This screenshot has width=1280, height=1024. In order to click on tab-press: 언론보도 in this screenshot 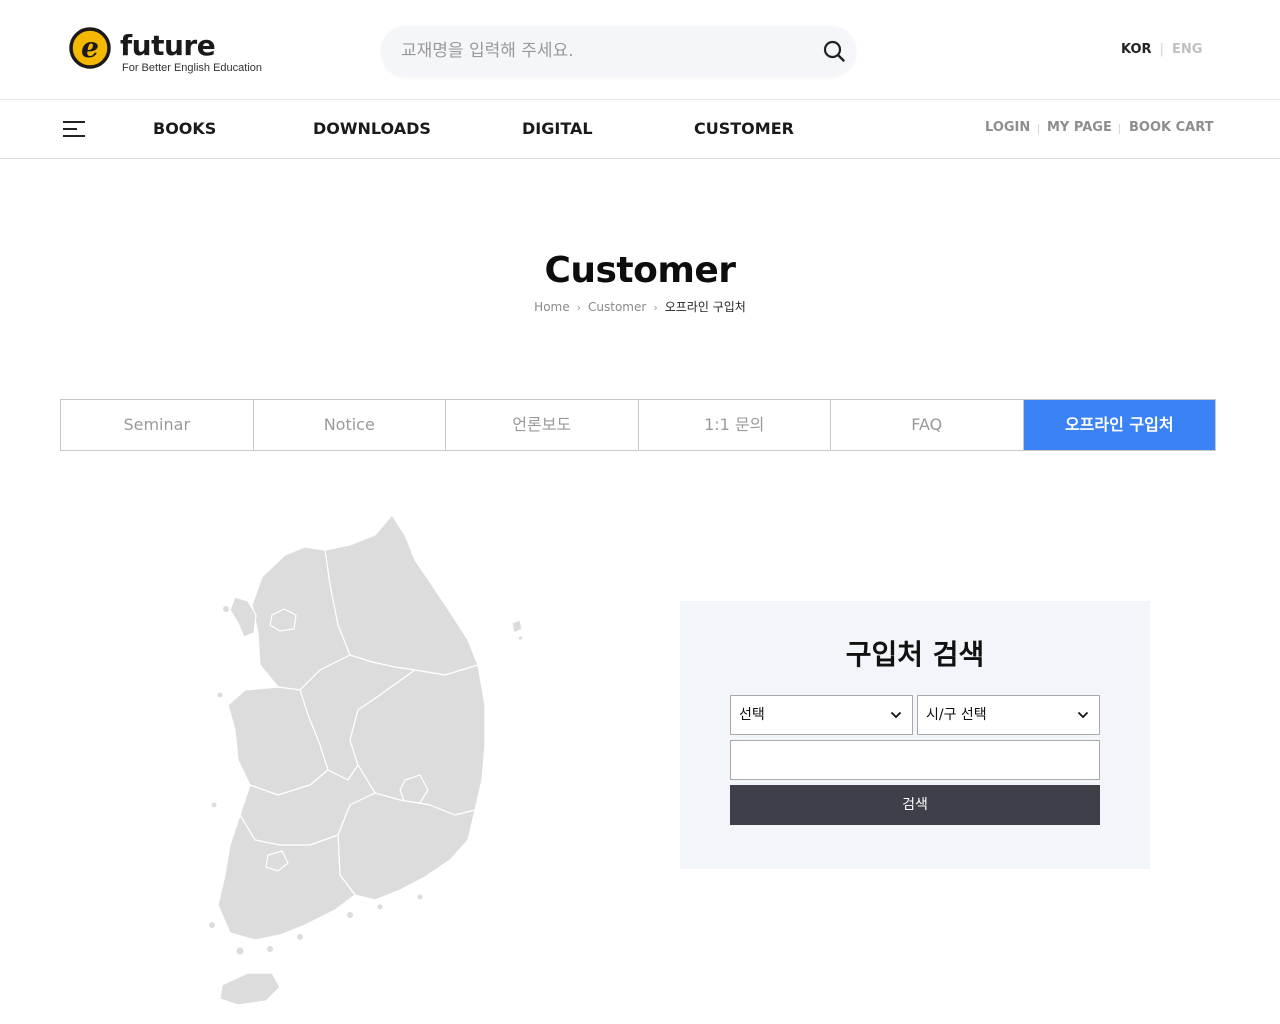, I will do `click(542, 425)`.